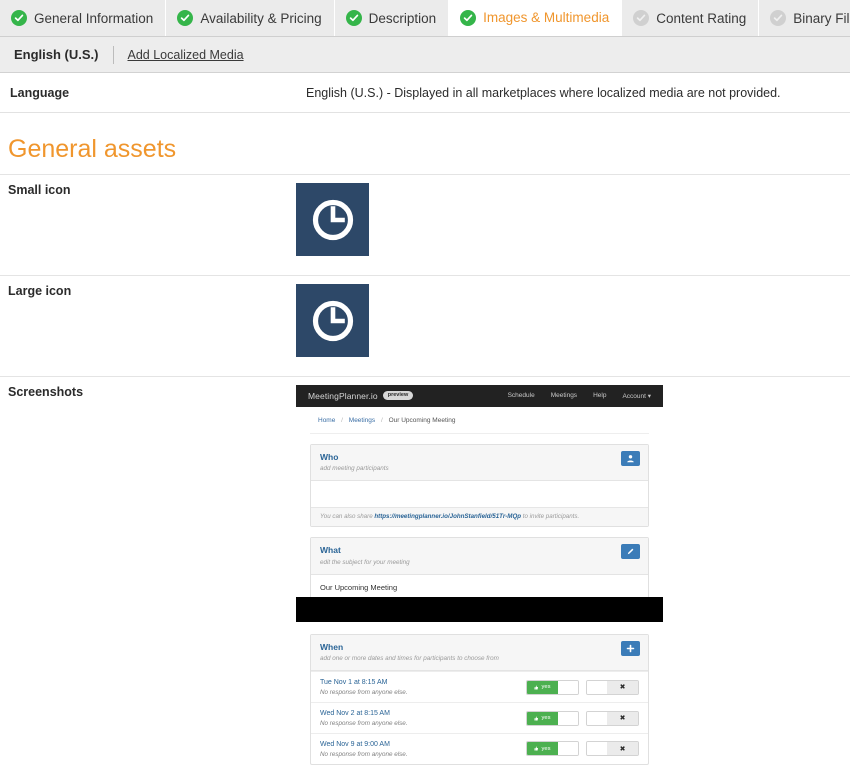 This screenshot has height=778, width=850. I want to click on who-card-body, so click(479, 494).